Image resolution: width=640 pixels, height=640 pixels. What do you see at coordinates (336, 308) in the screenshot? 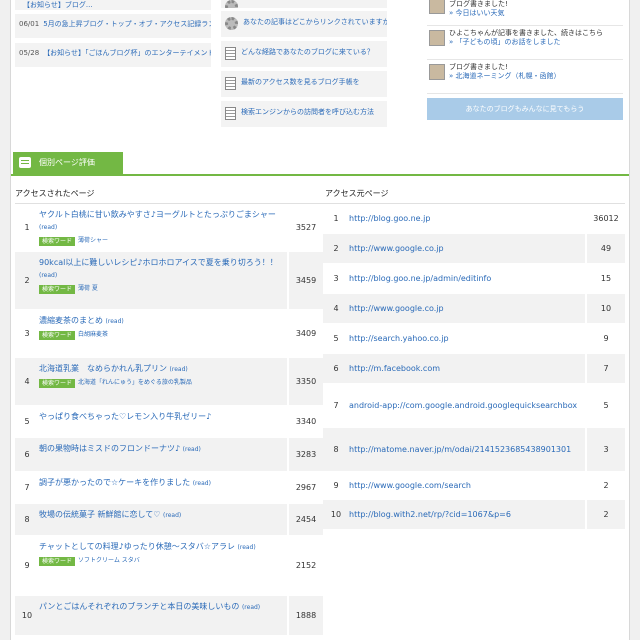
I see `rank-number: 4` at bounding box center [336, 308].